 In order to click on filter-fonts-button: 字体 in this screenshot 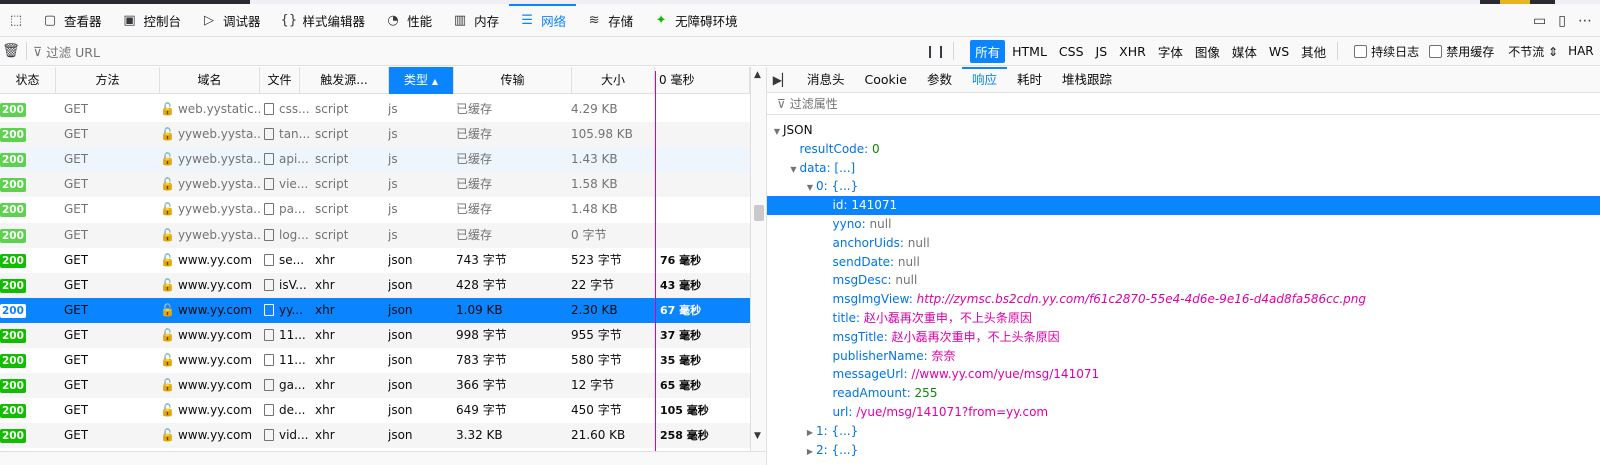, I will do `click(1170, 51)`.